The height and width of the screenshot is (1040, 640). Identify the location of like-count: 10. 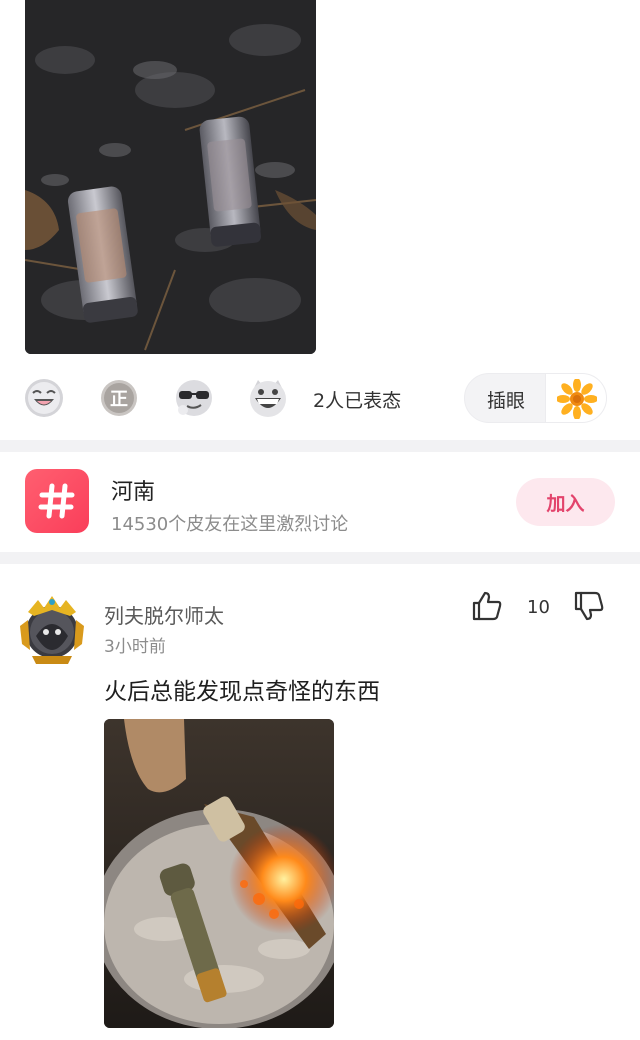
(538, 607).